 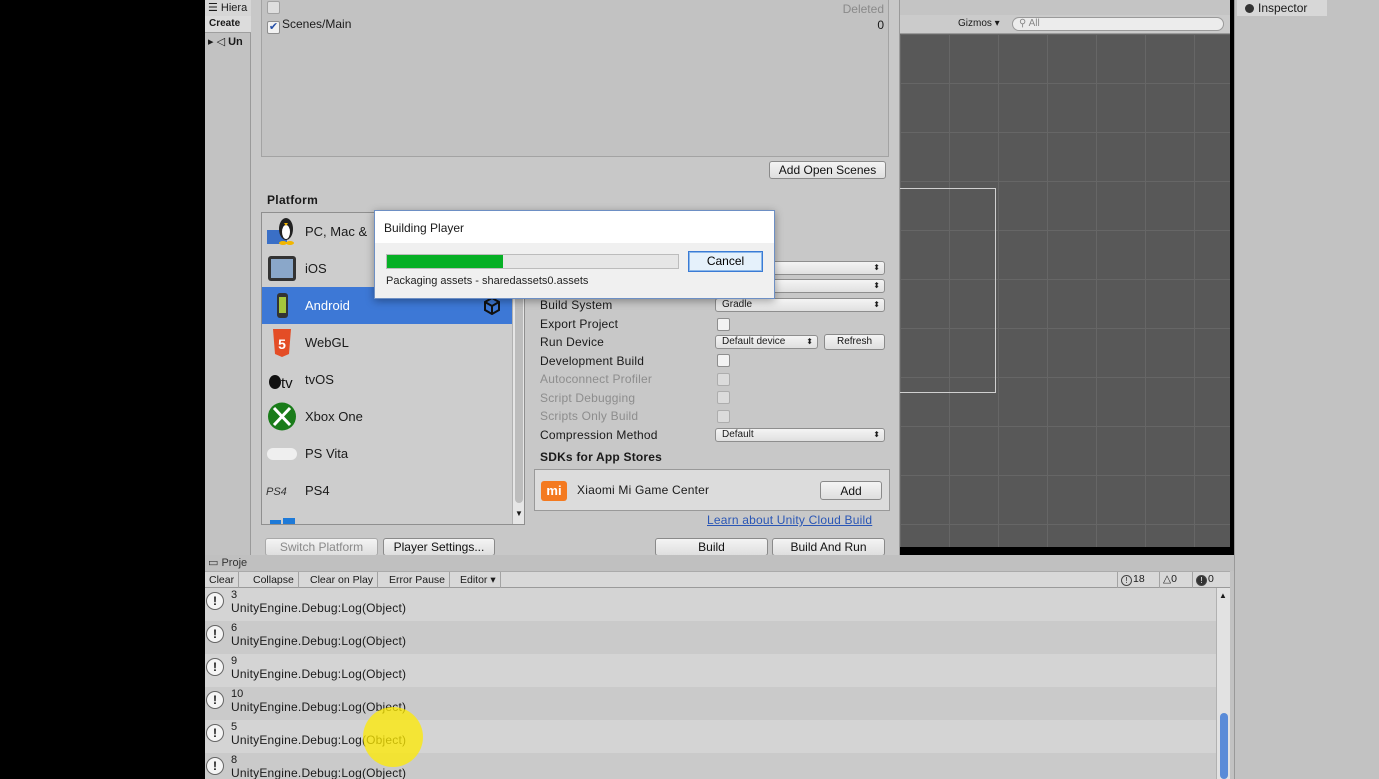 I want to click on scripts-only-build-checkbox, so click(x=723, y=416).